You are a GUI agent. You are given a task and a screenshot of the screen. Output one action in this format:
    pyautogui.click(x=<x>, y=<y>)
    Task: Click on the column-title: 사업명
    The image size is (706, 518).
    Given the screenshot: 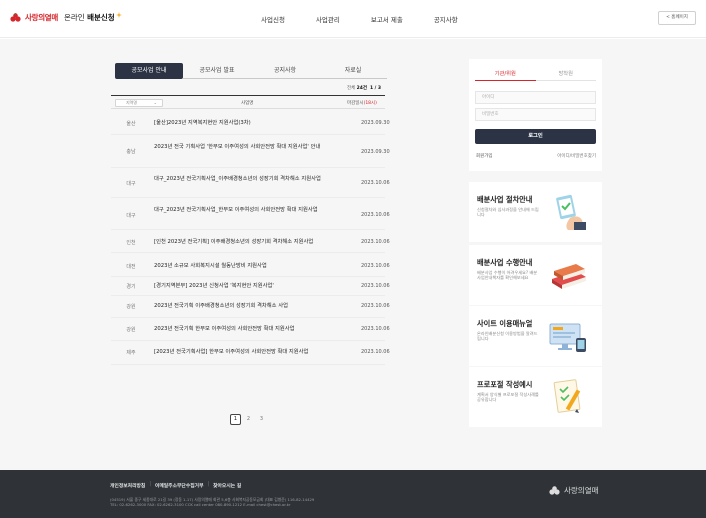 What is the action you would take?
    pyautogui.click(x=247, y=103)
    